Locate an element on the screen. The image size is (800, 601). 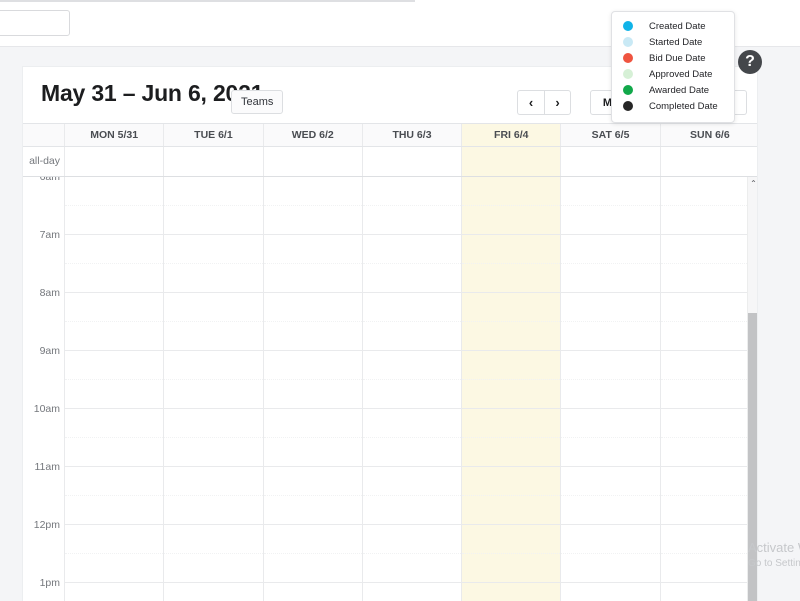
scroll-up-arrow-icon: ⌃ is located at coordinates (752, 183).